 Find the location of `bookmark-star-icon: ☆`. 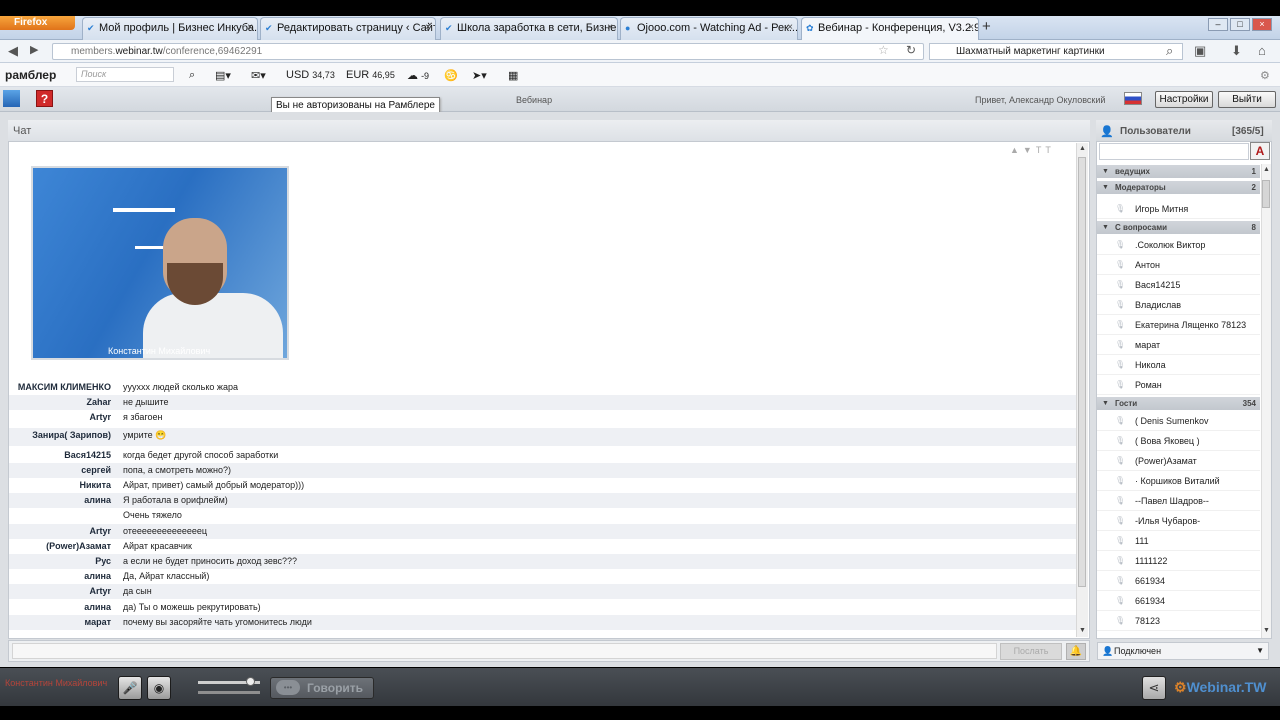

bookmark-star-icon: ☆ is located at coordinates (883, 50).